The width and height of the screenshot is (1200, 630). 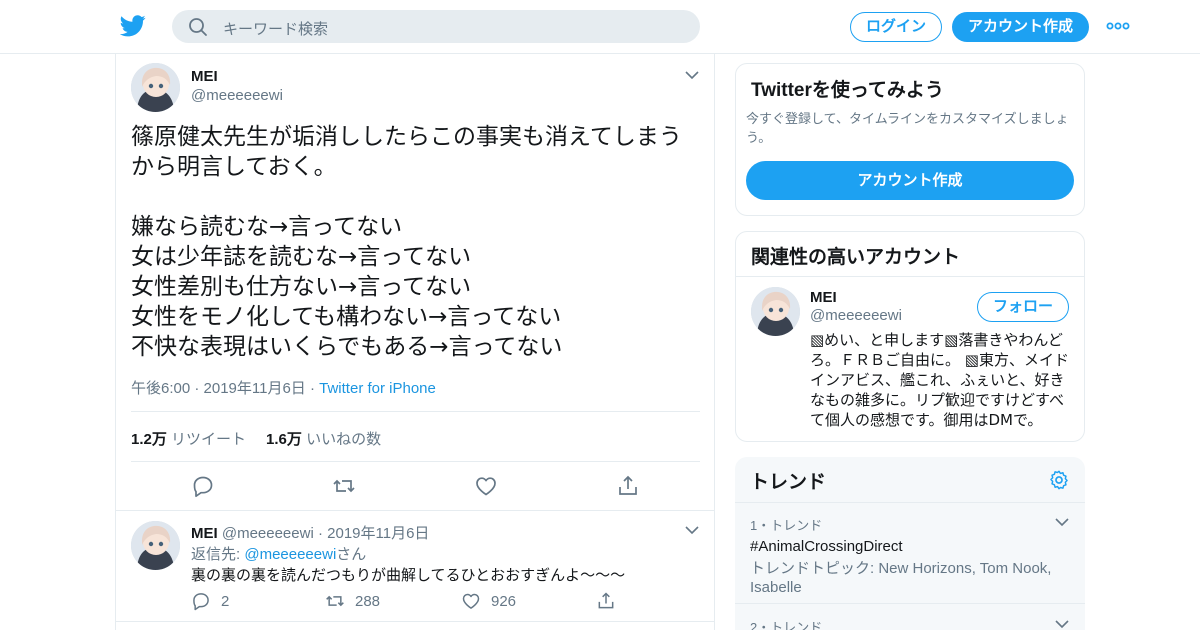 What do you see at coordinates (856, 315) in the screenshot?
I see `related-account-handle: @meeeeeewi` at bounding box center [856, 315].